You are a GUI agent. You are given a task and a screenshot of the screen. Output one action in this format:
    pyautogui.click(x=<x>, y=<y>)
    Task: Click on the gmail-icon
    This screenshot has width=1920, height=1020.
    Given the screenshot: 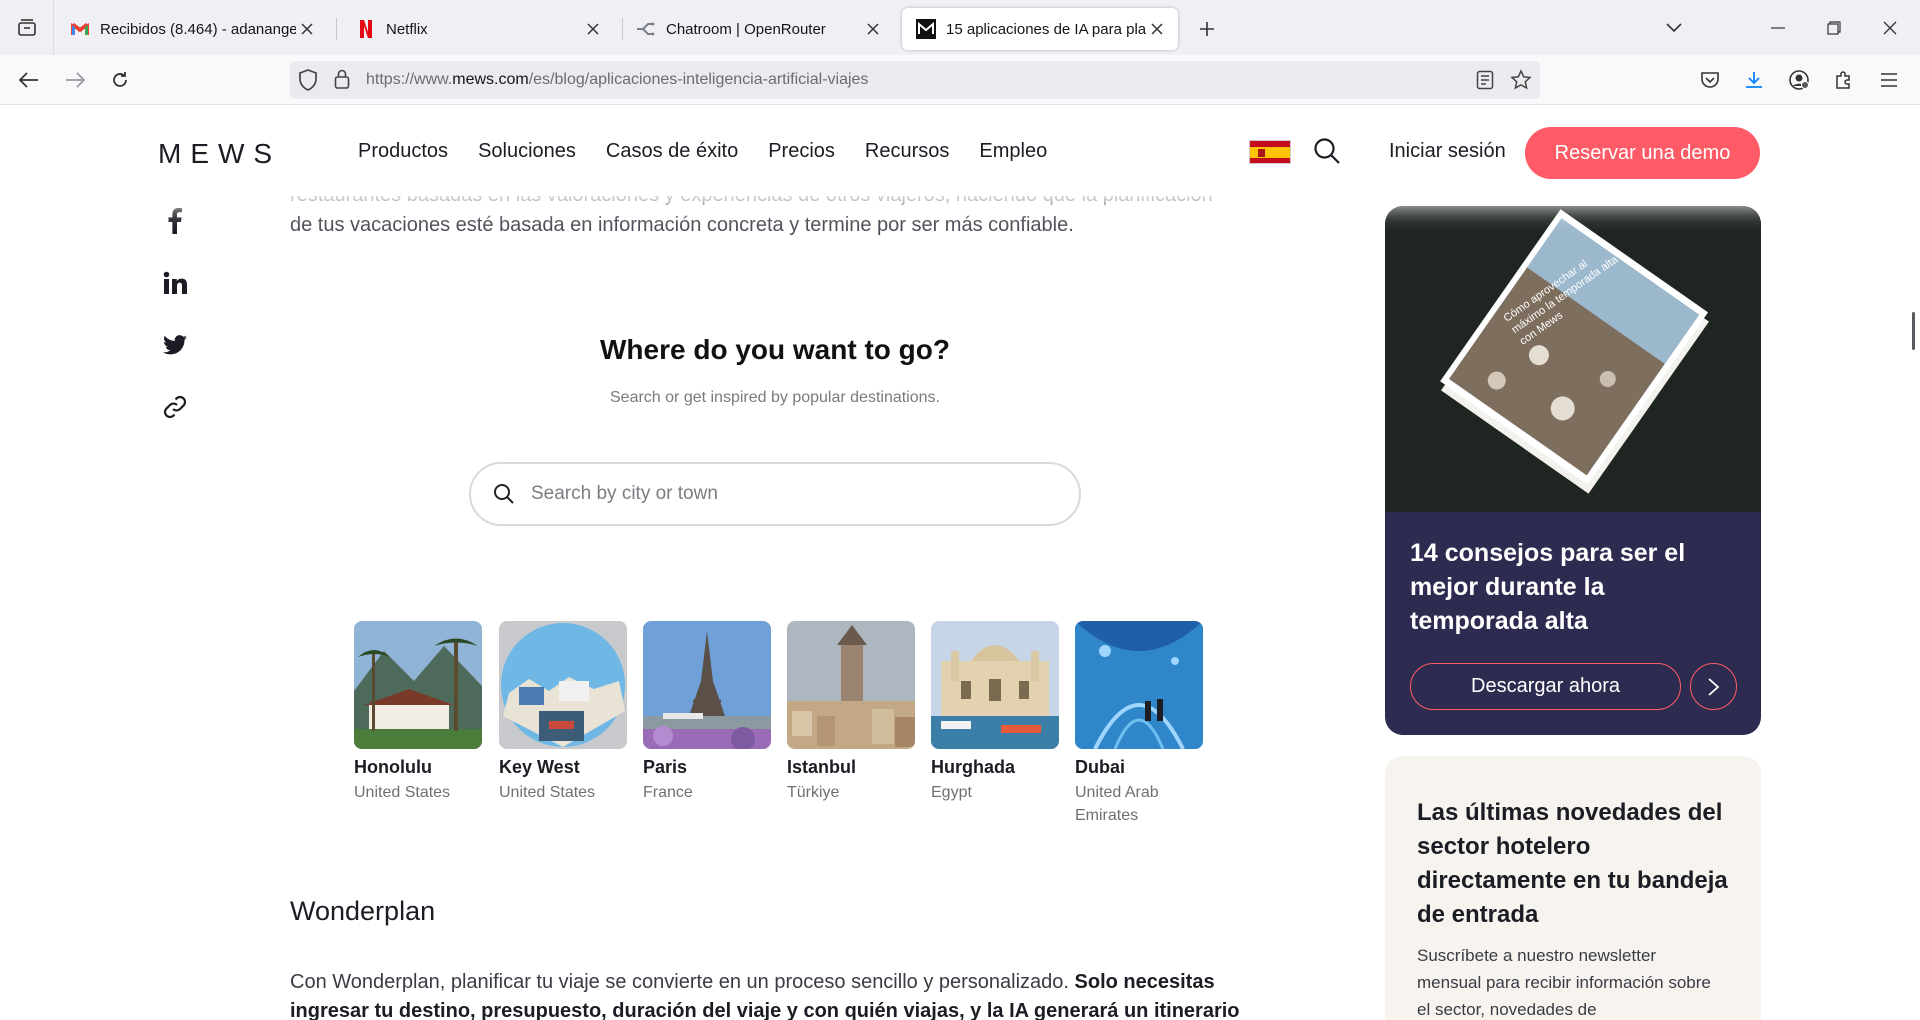 What is the action you would take?
    pyautogui.click(x=80, y=29)
    